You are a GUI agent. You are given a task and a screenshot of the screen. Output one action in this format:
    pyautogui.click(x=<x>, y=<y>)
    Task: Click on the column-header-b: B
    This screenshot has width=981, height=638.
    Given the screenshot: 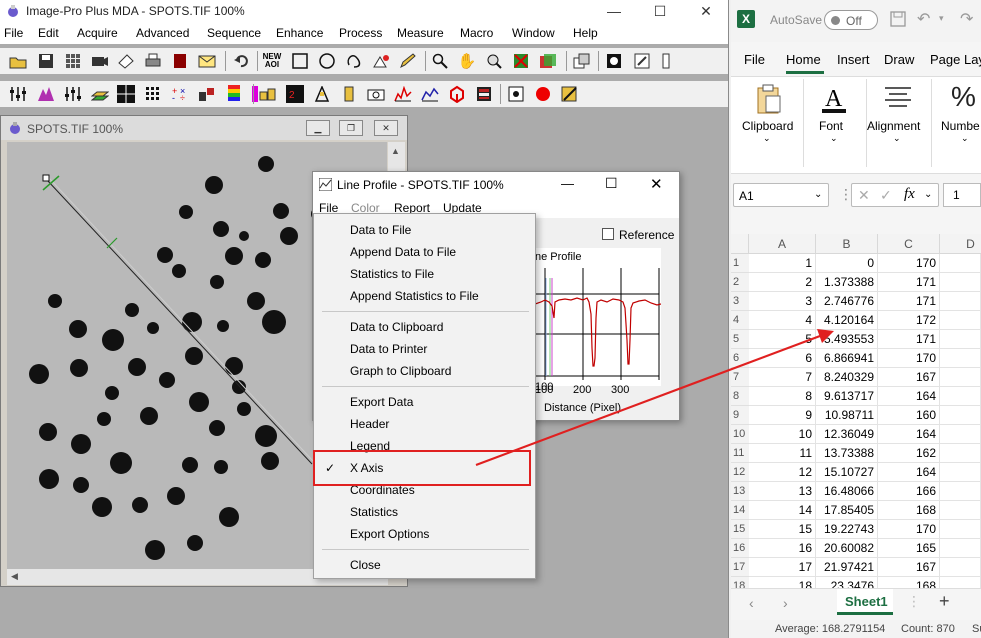 What is the action you would take?
    pyautogui.click(x=847, y=244)
    